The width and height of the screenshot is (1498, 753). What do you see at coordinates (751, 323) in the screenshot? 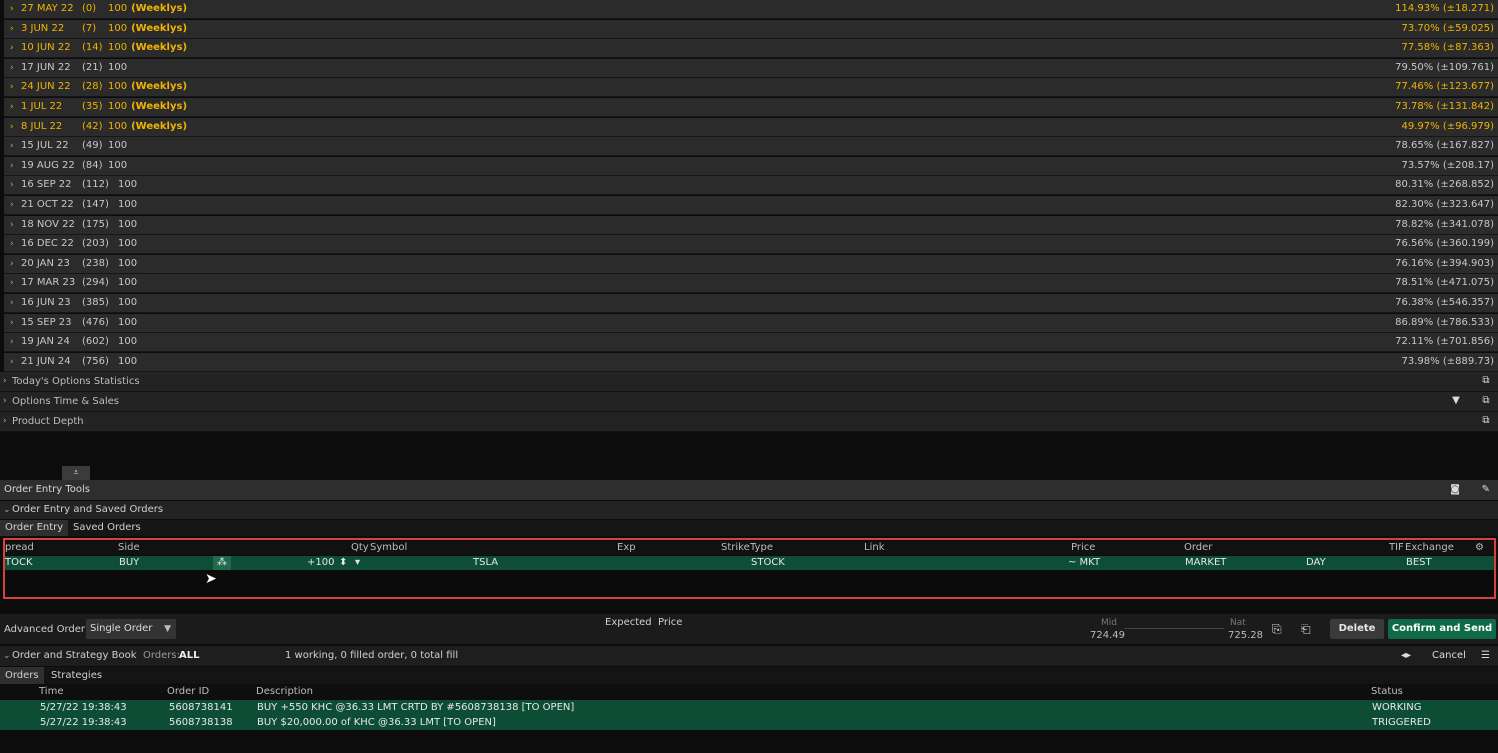
I see `expiration-row: › 15 SEP 23 (476) 100 86.89% (±786.533)` at bounding box center [751, 323].